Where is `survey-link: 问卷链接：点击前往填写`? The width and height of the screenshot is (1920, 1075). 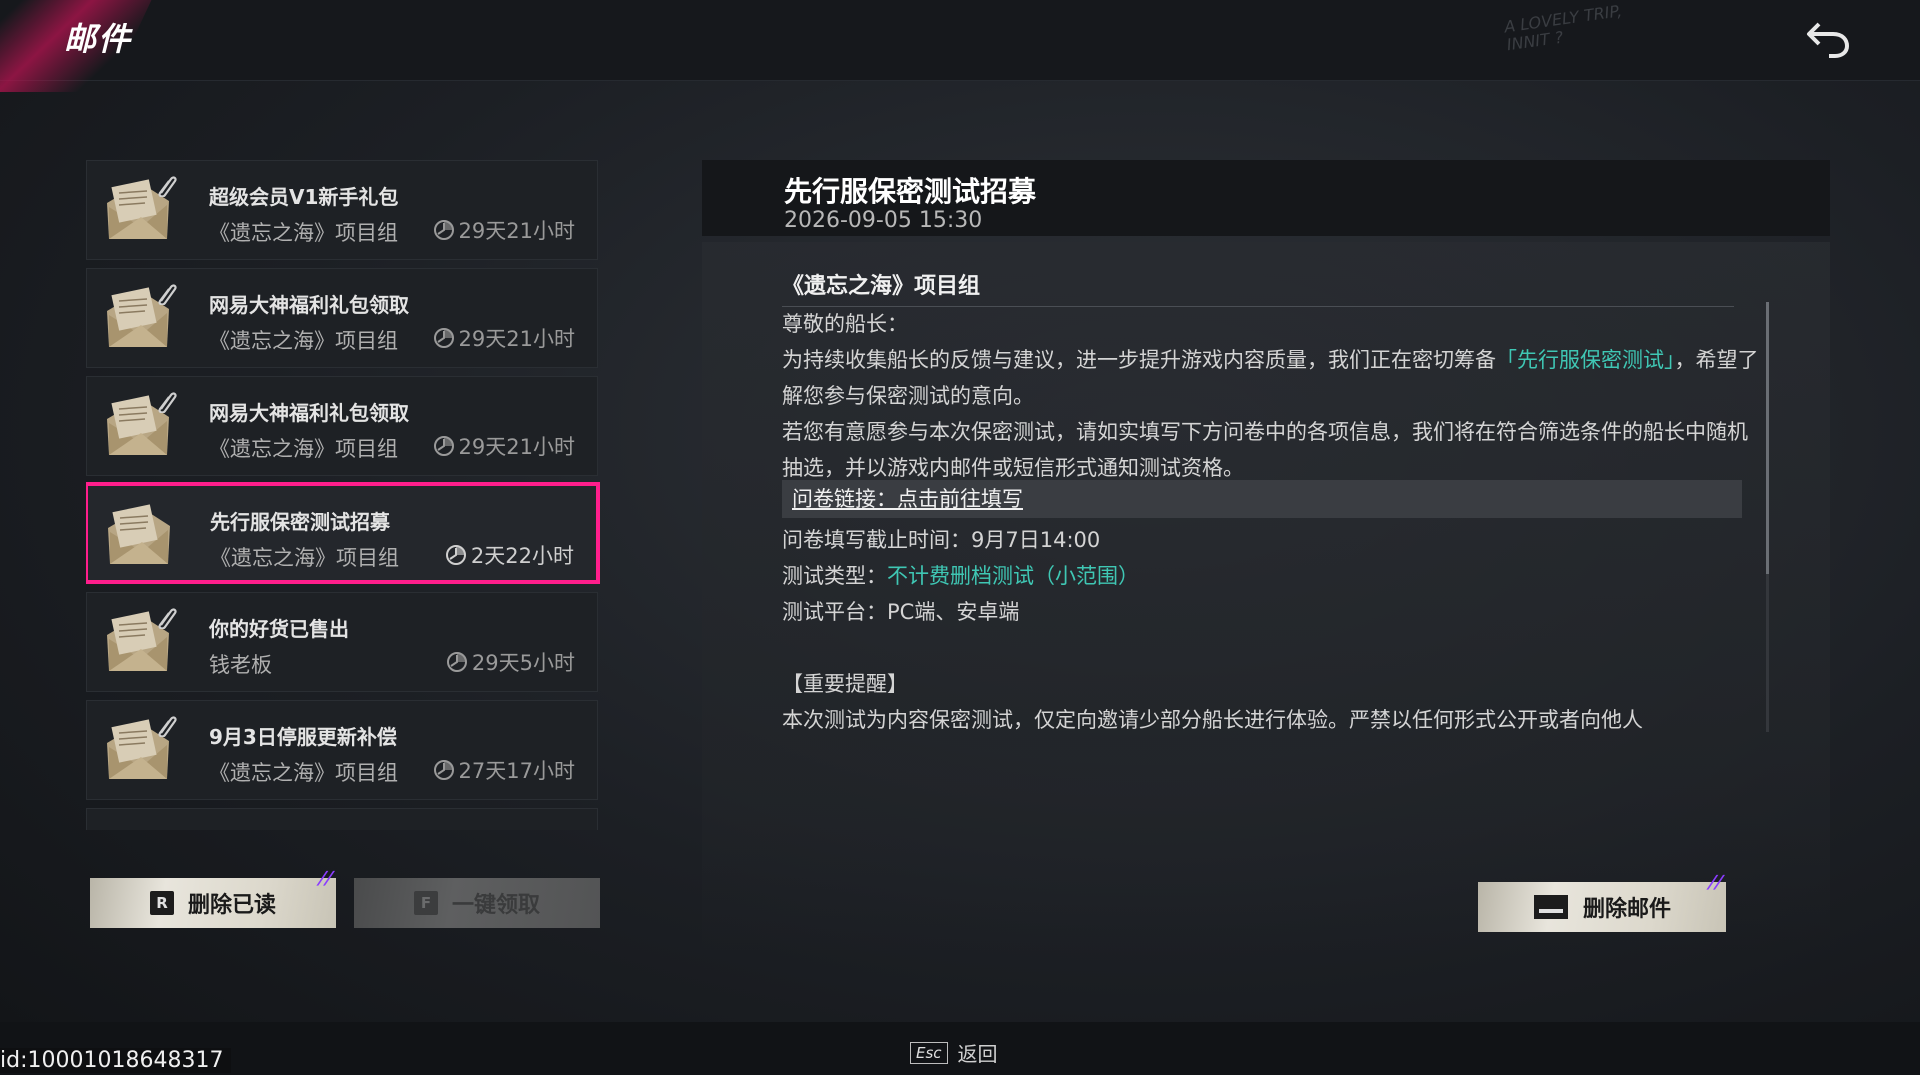 survey-link: 问卷链接：点击前往填写 is located at coordinates (1262, 499).